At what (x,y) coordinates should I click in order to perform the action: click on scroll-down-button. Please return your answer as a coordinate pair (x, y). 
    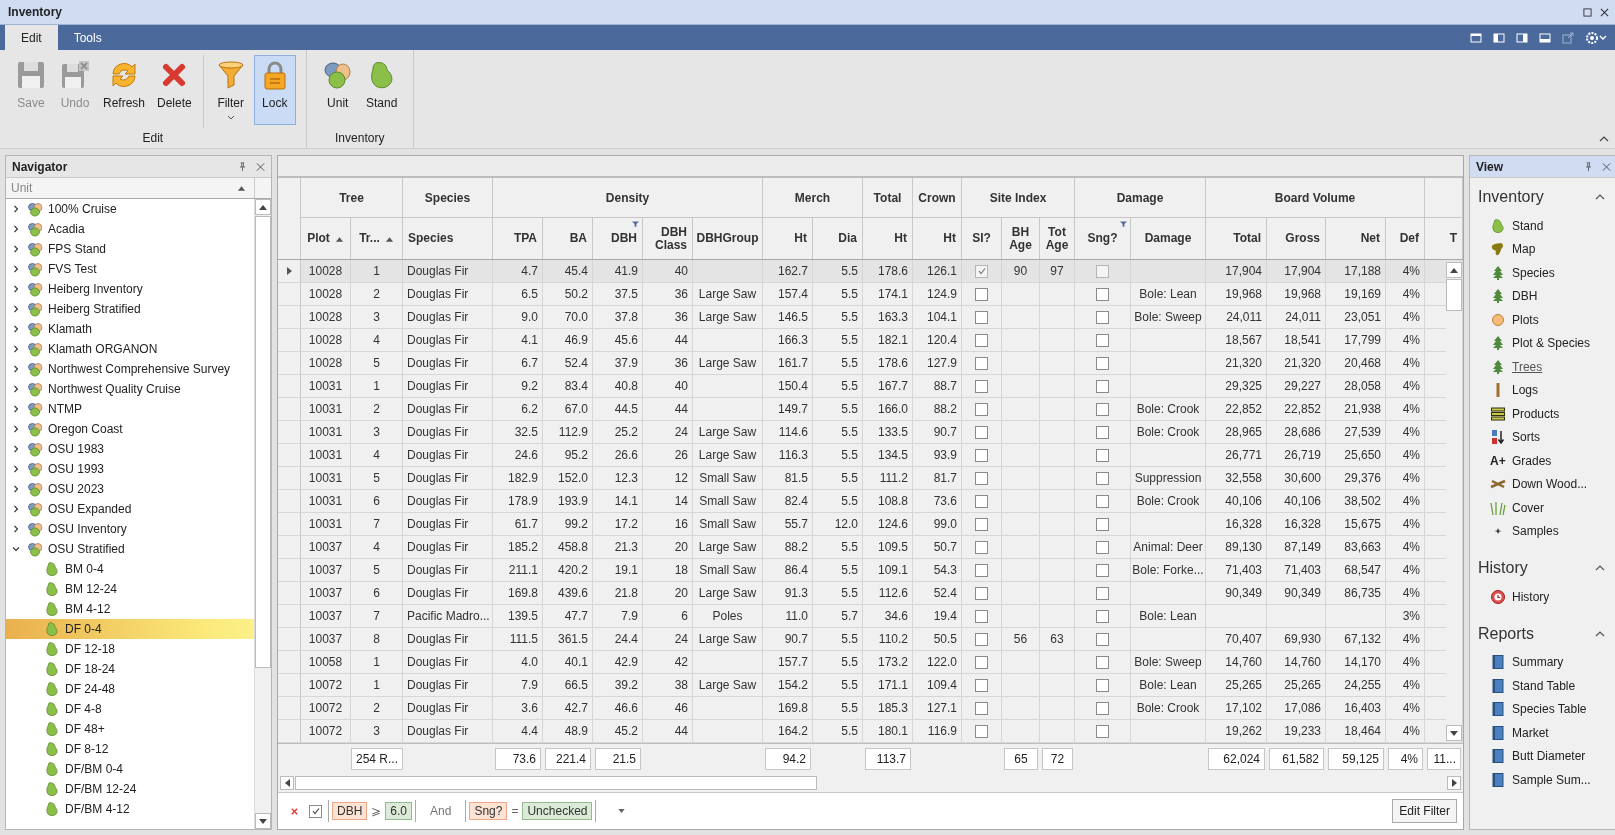
    Looking at the image, I should click on (1454, 733).